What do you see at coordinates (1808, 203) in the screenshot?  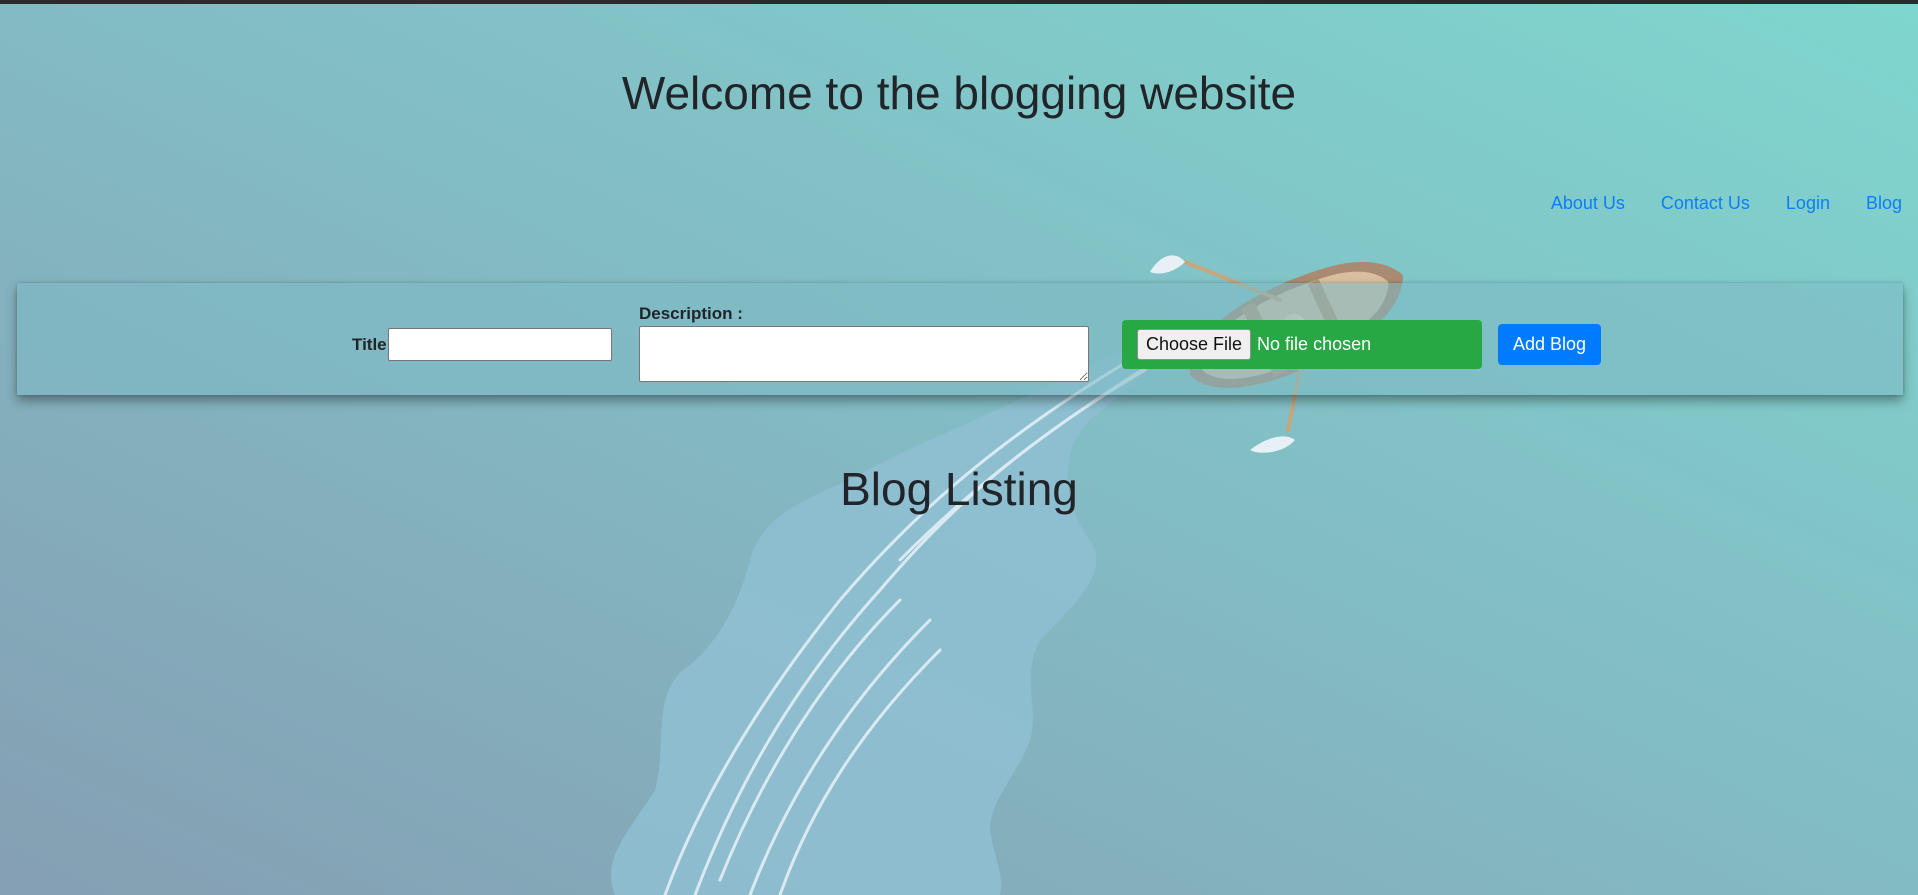 I see `nav-login: Login` at bounding box center [1808, 203].